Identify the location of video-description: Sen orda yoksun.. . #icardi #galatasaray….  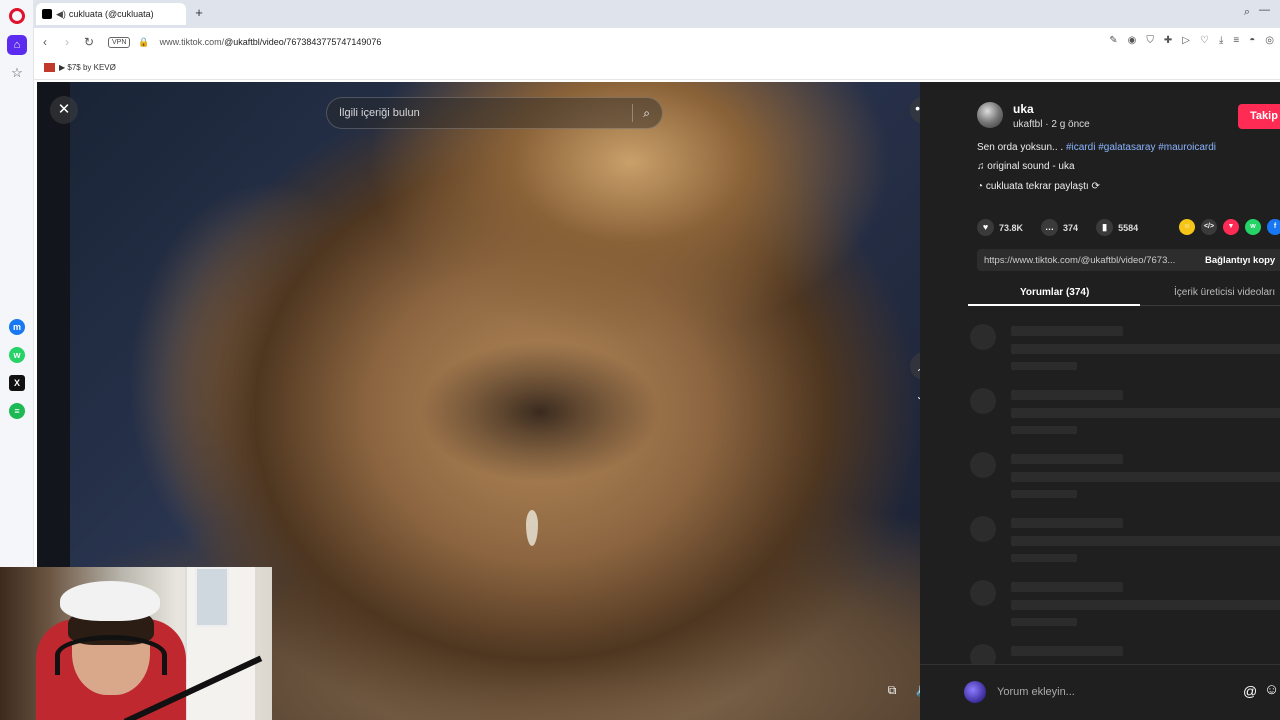
(1096, 147).